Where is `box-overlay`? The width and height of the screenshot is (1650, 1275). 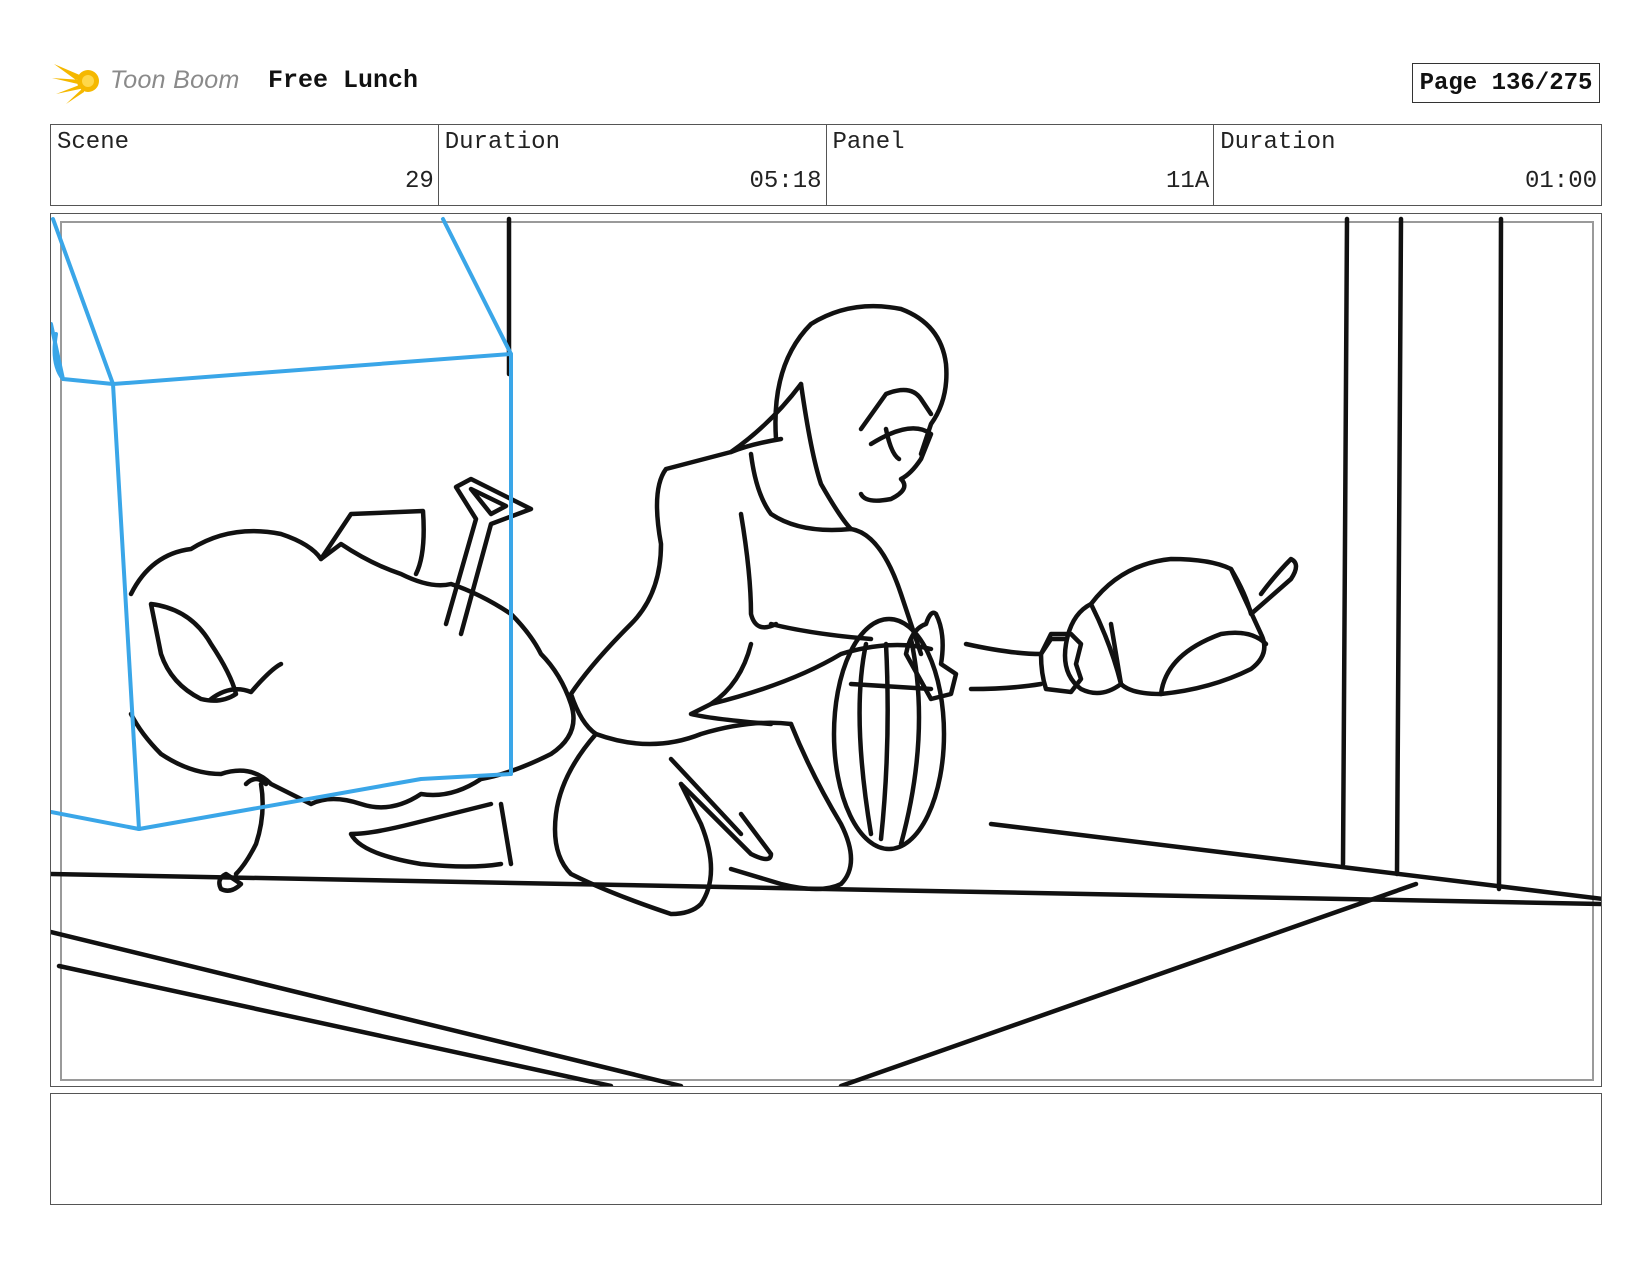 box-overlay is located at coordinates (282, 524).